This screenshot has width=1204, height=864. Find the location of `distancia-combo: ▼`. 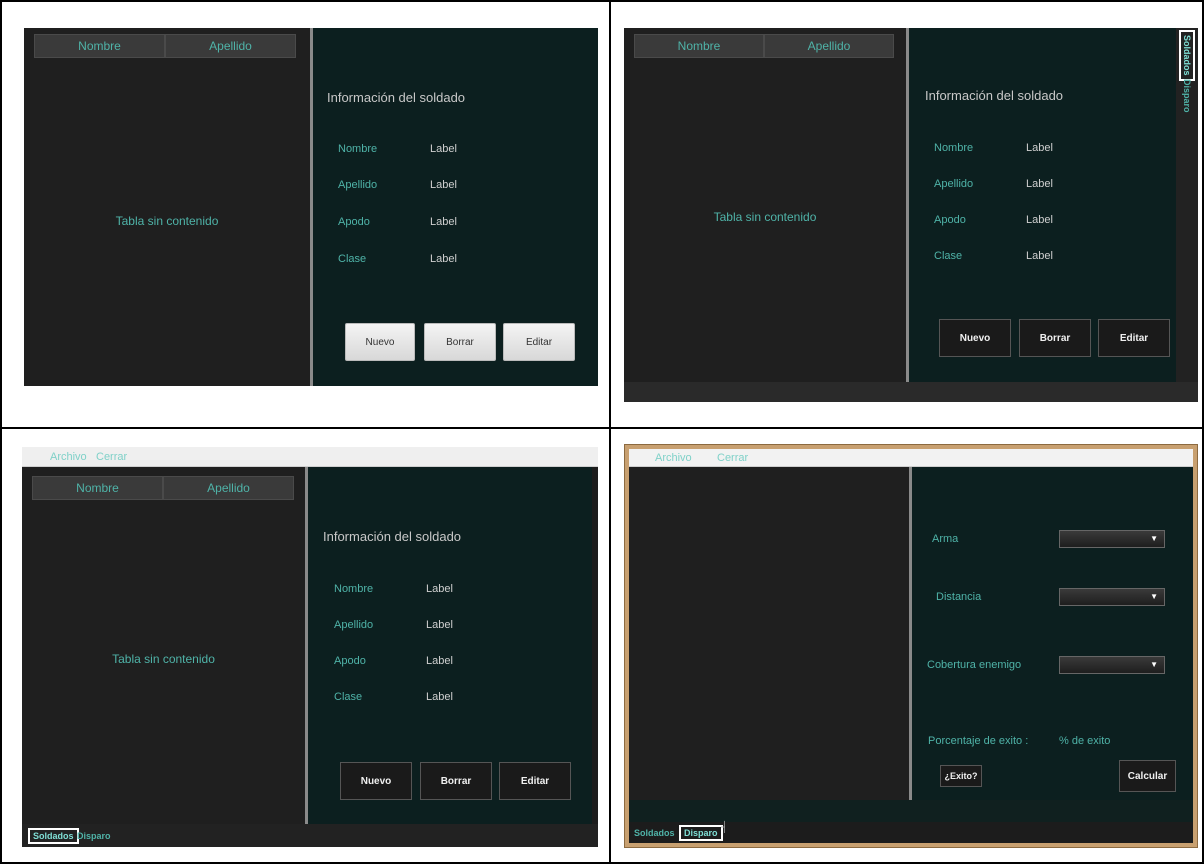

distancia-combo: ▼ is located at coordinates (1112, 597).